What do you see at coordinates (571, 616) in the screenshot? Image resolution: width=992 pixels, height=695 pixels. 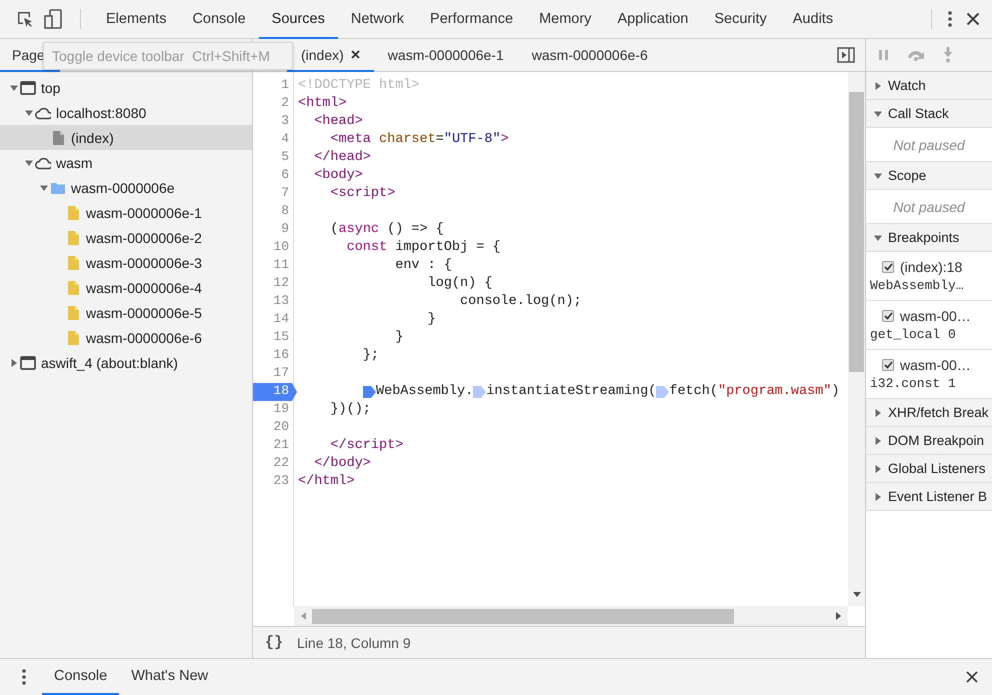 I see `horizontal-scrollbar` at bounding box center [571, 616].